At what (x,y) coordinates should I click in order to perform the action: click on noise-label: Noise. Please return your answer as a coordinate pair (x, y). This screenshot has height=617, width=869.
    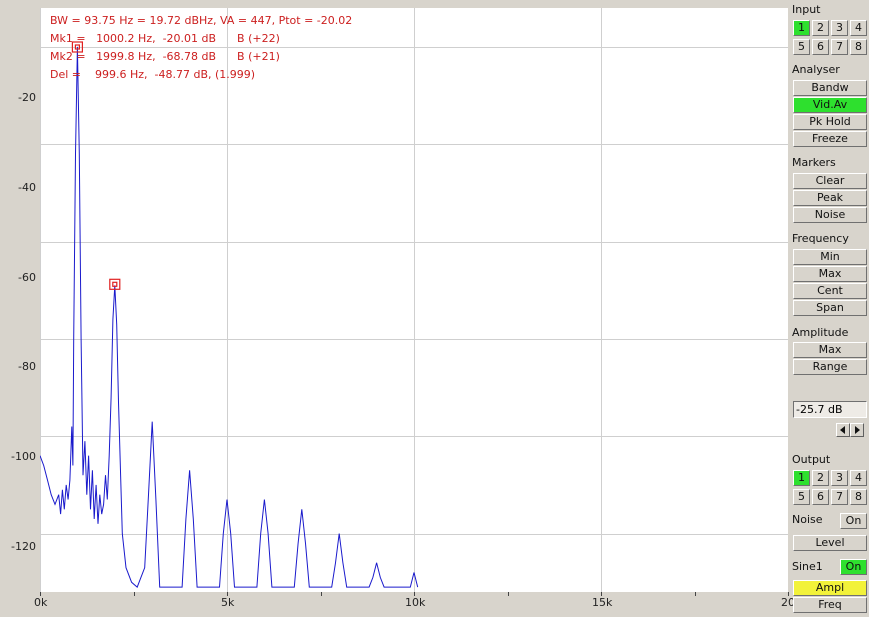
    Looking at the image, I should click on (807, 519).